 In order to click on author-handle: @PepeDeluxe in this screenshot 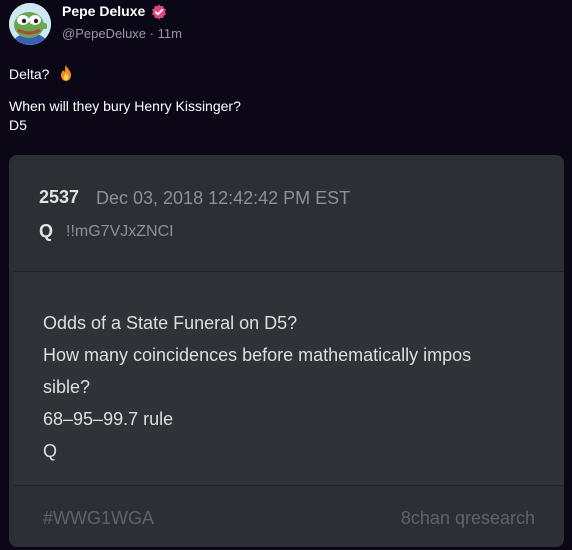, I will do `click(104, 33)`.